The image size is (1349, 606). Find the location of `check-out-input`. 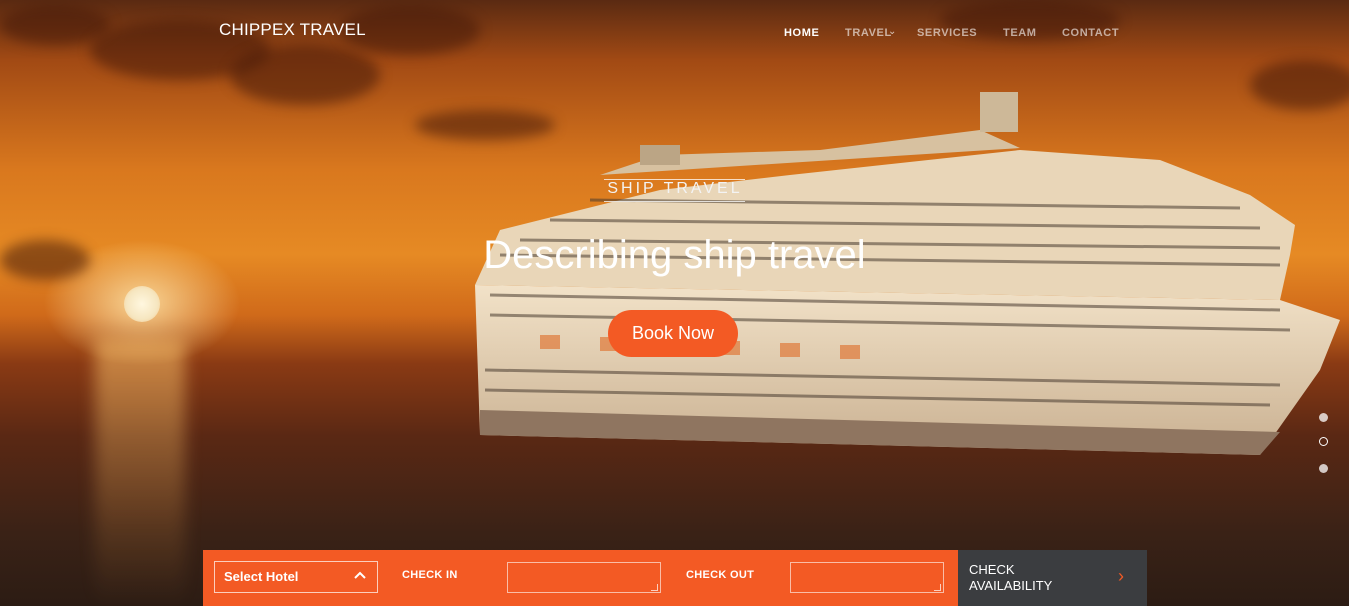

check-out-input is located at coordinates (867, 577).